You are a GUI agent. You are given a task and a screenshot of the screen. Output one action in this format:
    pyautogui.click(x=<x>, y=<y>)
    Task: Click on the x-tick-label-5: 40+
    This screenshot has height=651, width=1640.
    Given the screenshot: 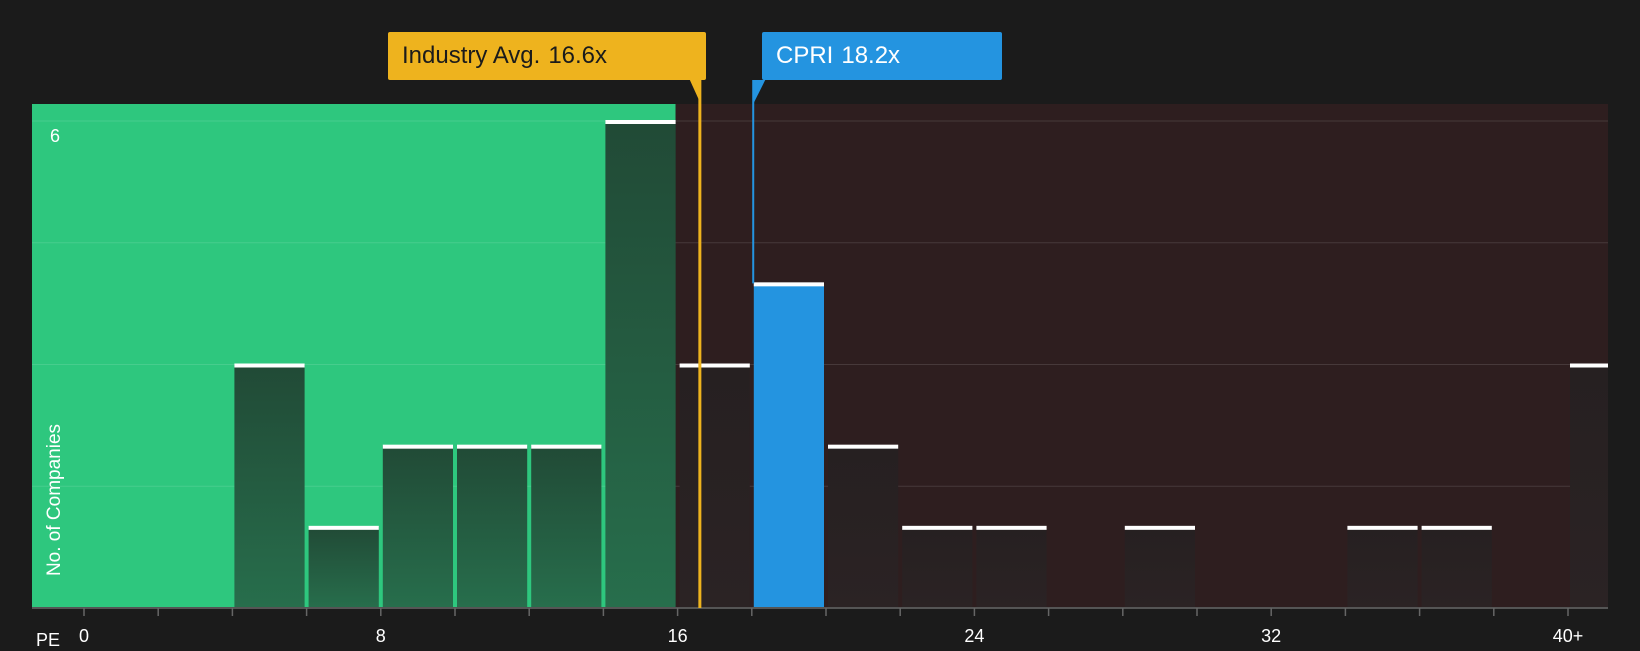 What is the action you would take?
    pyautogui.click(x=1568, y=636)
    